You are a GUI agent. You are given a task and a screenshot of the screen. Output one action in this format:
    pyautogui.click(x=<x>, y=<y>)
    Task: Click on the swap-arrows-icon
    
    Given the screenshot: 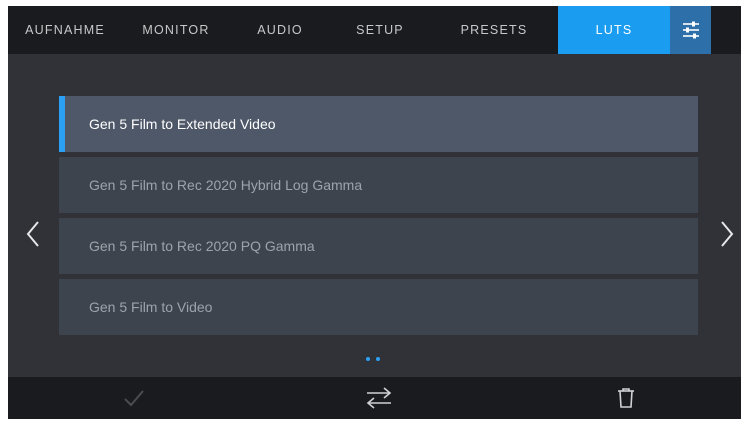 What is the action you would take?
    pyautogui.click(x=379, y=398)
    